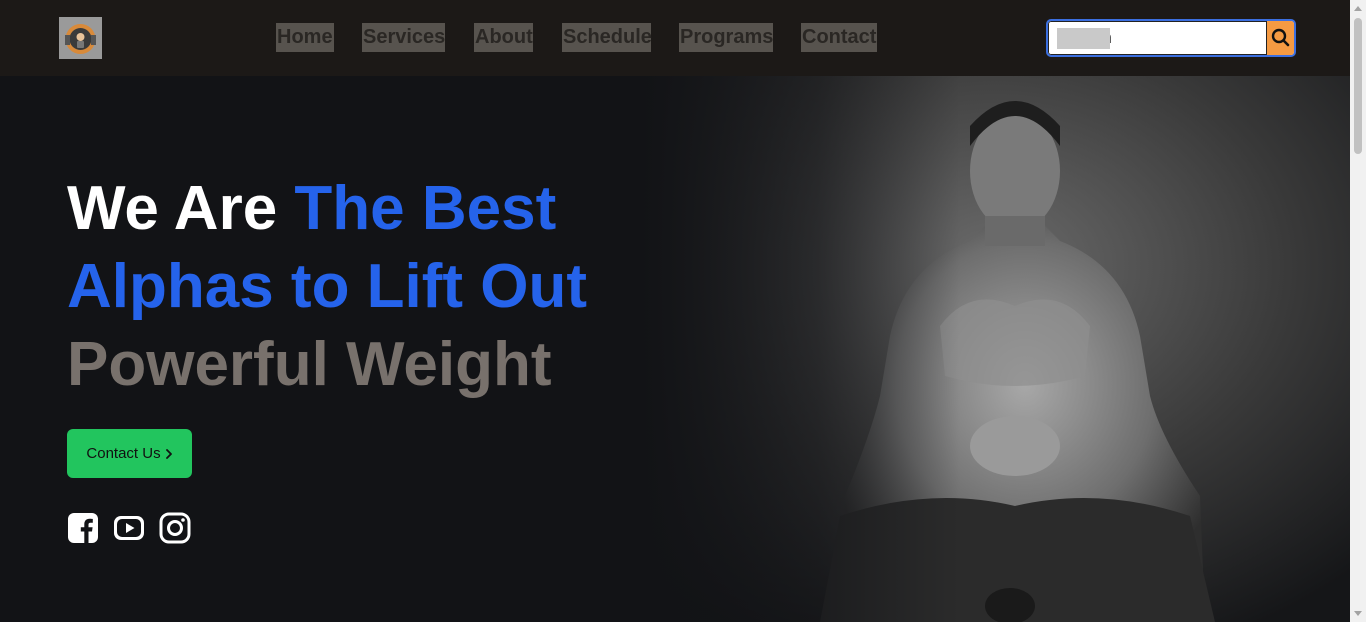 The width and height of the screenshot is (1366, 622). I want to click on page-scrollbar, so click(1358, 311).